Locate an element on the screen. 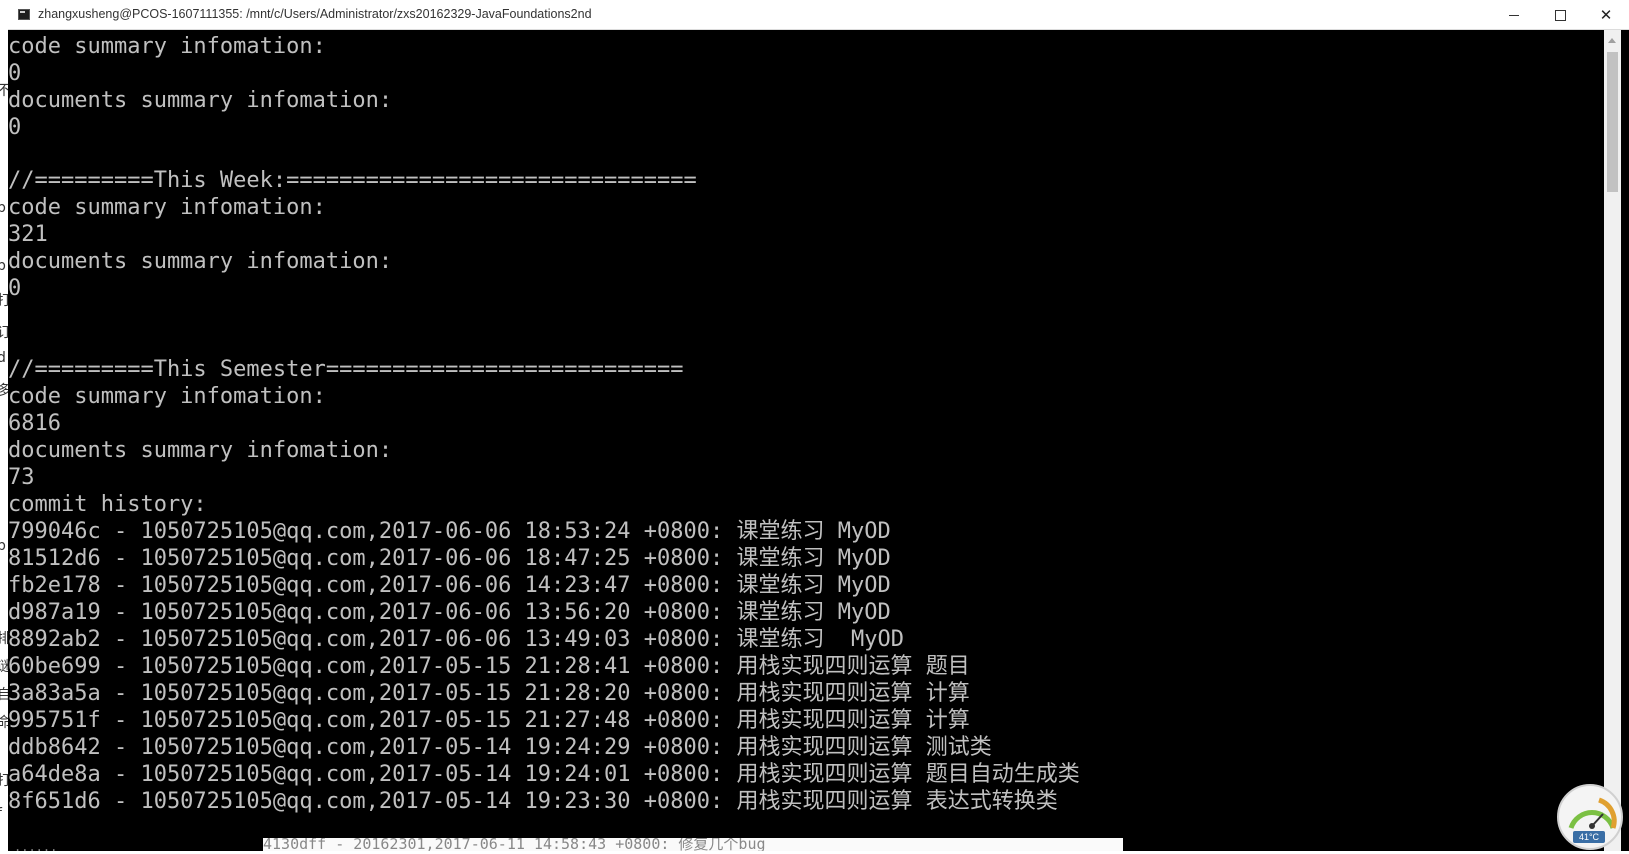 The width and height of the screenshot is (1629, 854). minimize-button is located at coordinates (1514, 15).